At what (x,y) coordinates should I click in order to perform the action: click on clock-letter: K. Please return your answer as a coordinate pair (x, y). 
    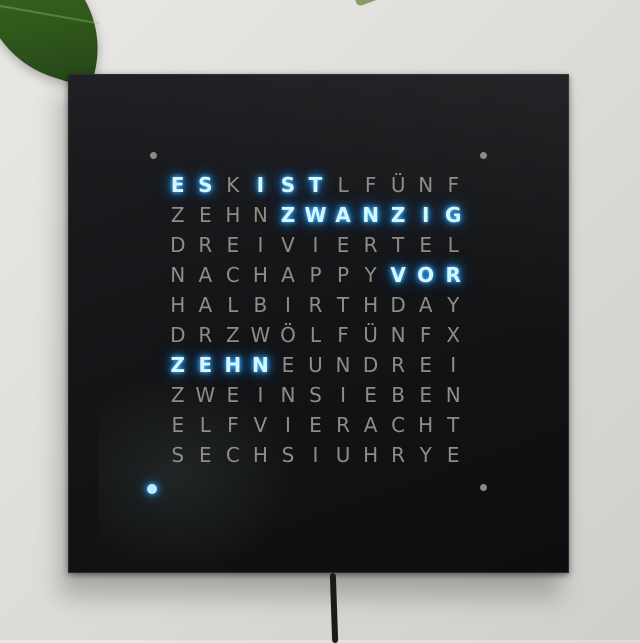
    Looking at the image, I should click on (233, 185).